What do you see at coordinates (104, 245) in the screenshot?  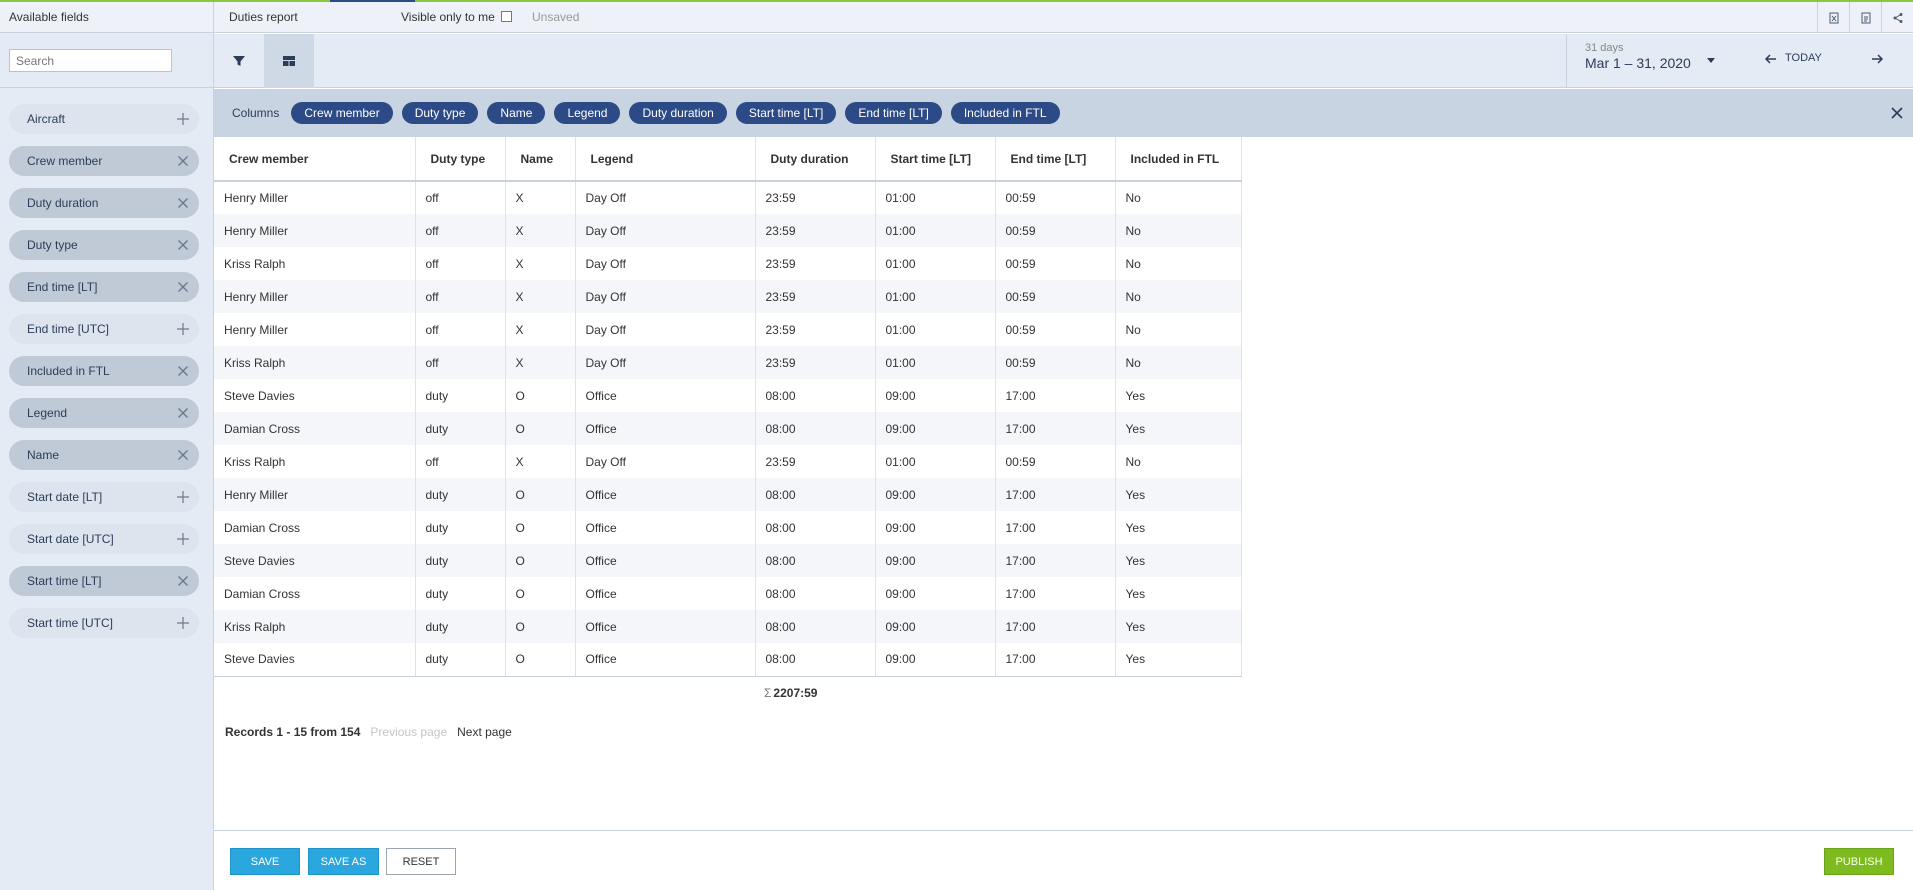 I see `field-pill: Duty type` at bounding box center [104, 245].